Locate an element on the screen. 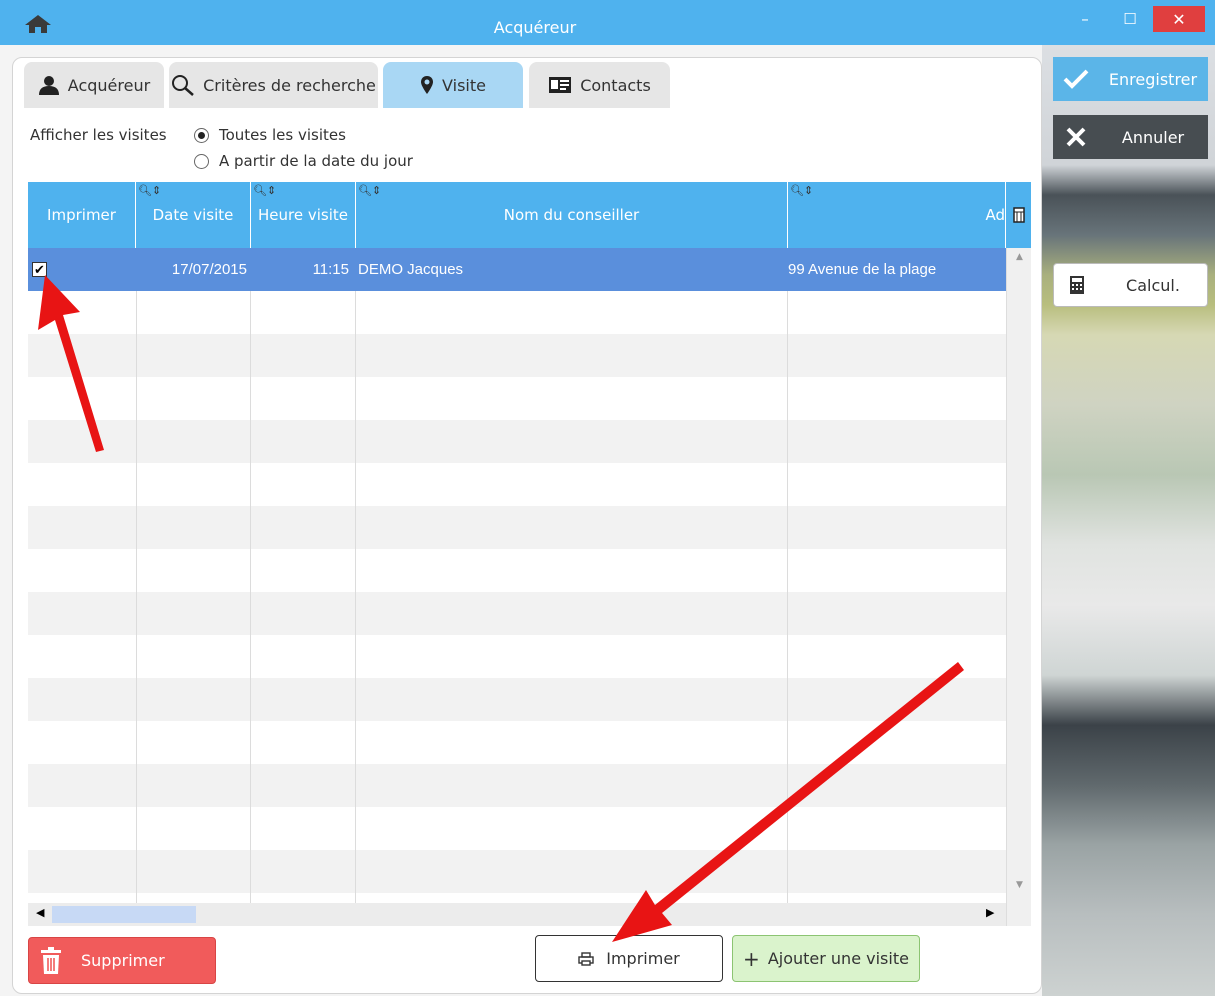 This screenshot has width=1215, height=996. column-header-conseiller: 🔍︎⇕ Nom du conseiller is located at coordinates (572, 215).